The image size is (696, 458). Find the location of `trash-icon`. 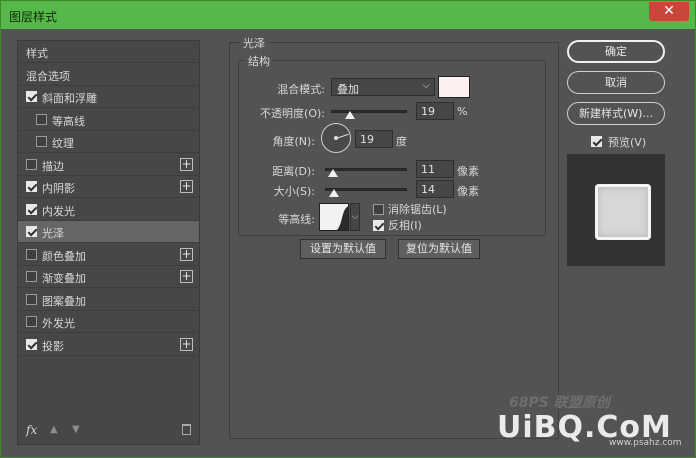

trash-icon is located at coordinates (186, 429).